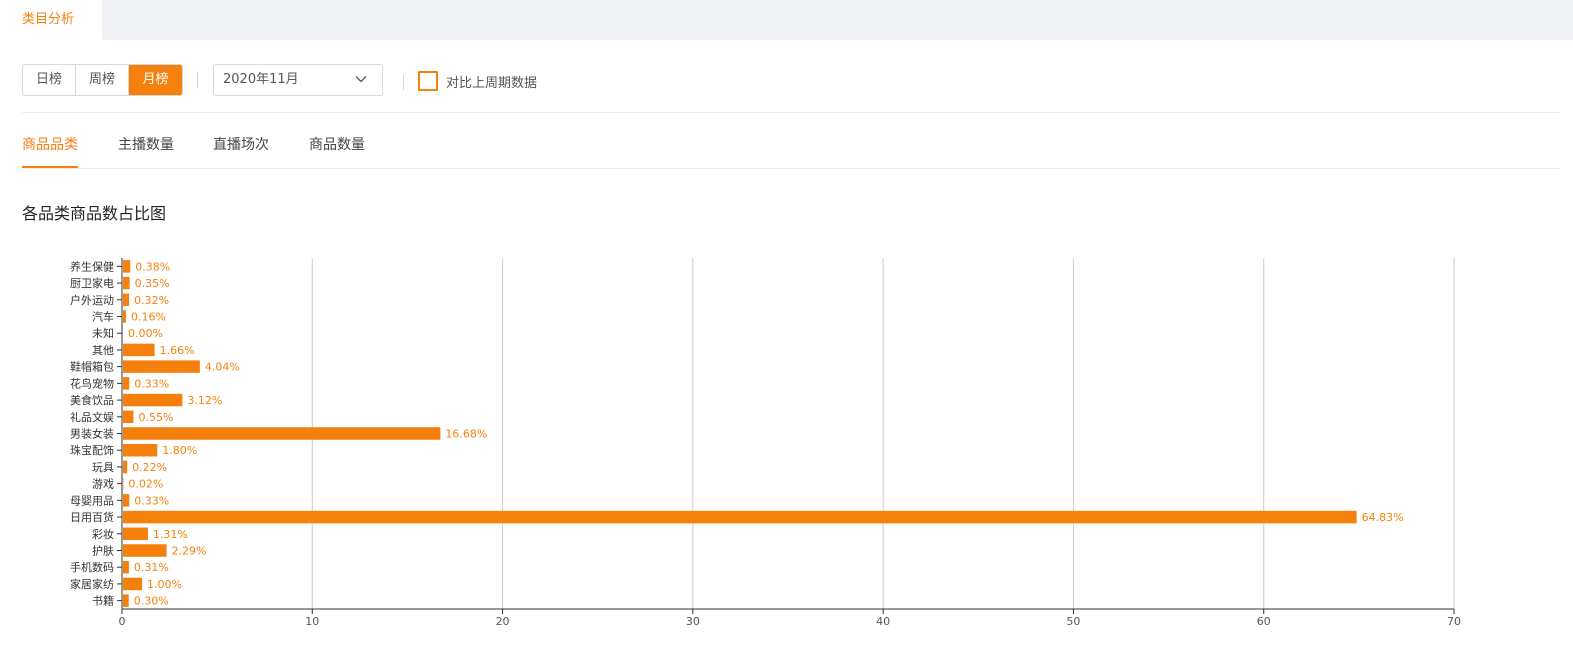 The height and width of the screenshot is (664, 1573). Describe the element at coordinates (151, 601) in the screenshot. I see `value-label: 0.30%` at that location.